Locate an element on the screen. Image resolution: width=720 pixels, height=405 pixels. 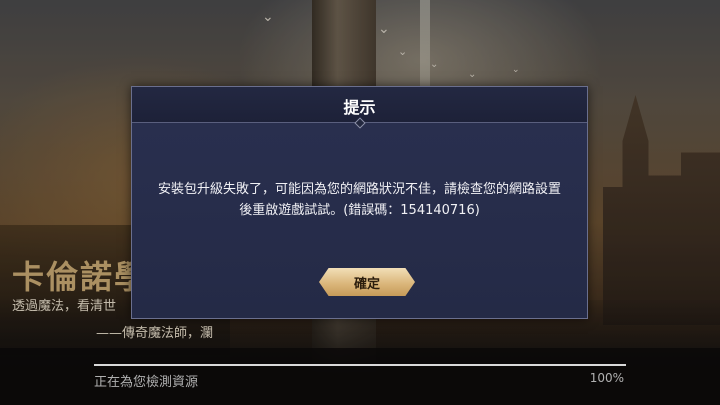
confirm-button: 確定 is located at coordinates (367, 282).